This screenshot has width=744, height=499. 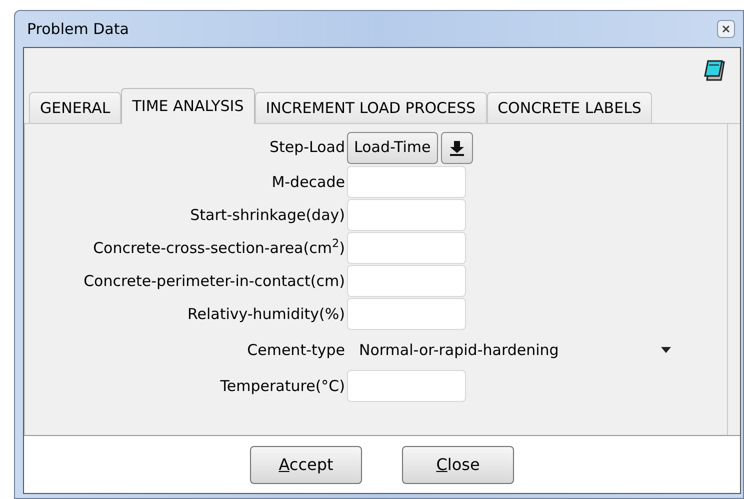 I want to click on field-label: Concrete-perimeter-in-contact(cm), so click(x=214, y=281).